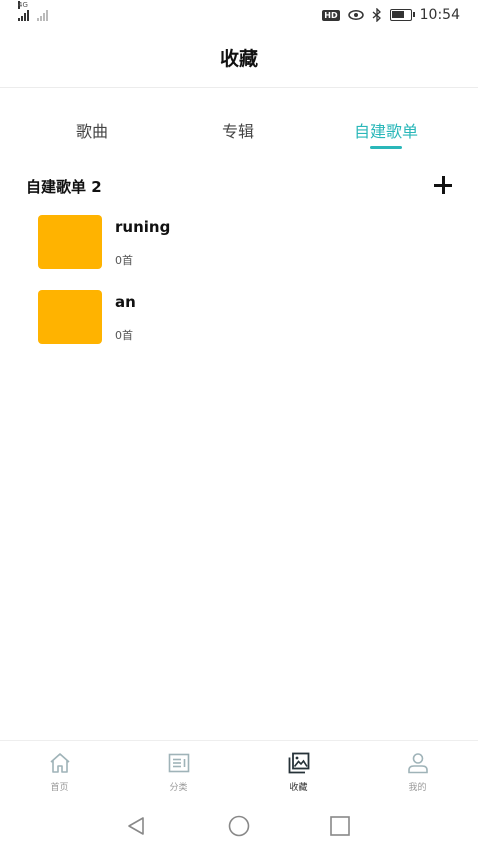 The image size is (478, 850). I want to click on home-button-icon, so click(239, 826).